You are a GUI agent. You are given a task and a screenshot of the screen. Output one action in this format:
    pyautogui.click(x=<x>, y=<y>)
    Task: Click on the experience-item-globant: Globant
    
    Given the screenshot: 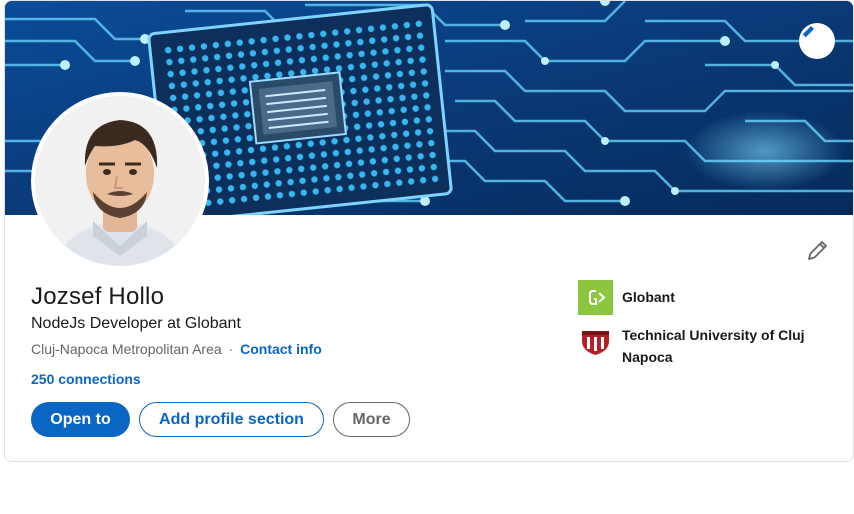 What is the action you would take?
    pyautogui.click(x=705, y=297)
    